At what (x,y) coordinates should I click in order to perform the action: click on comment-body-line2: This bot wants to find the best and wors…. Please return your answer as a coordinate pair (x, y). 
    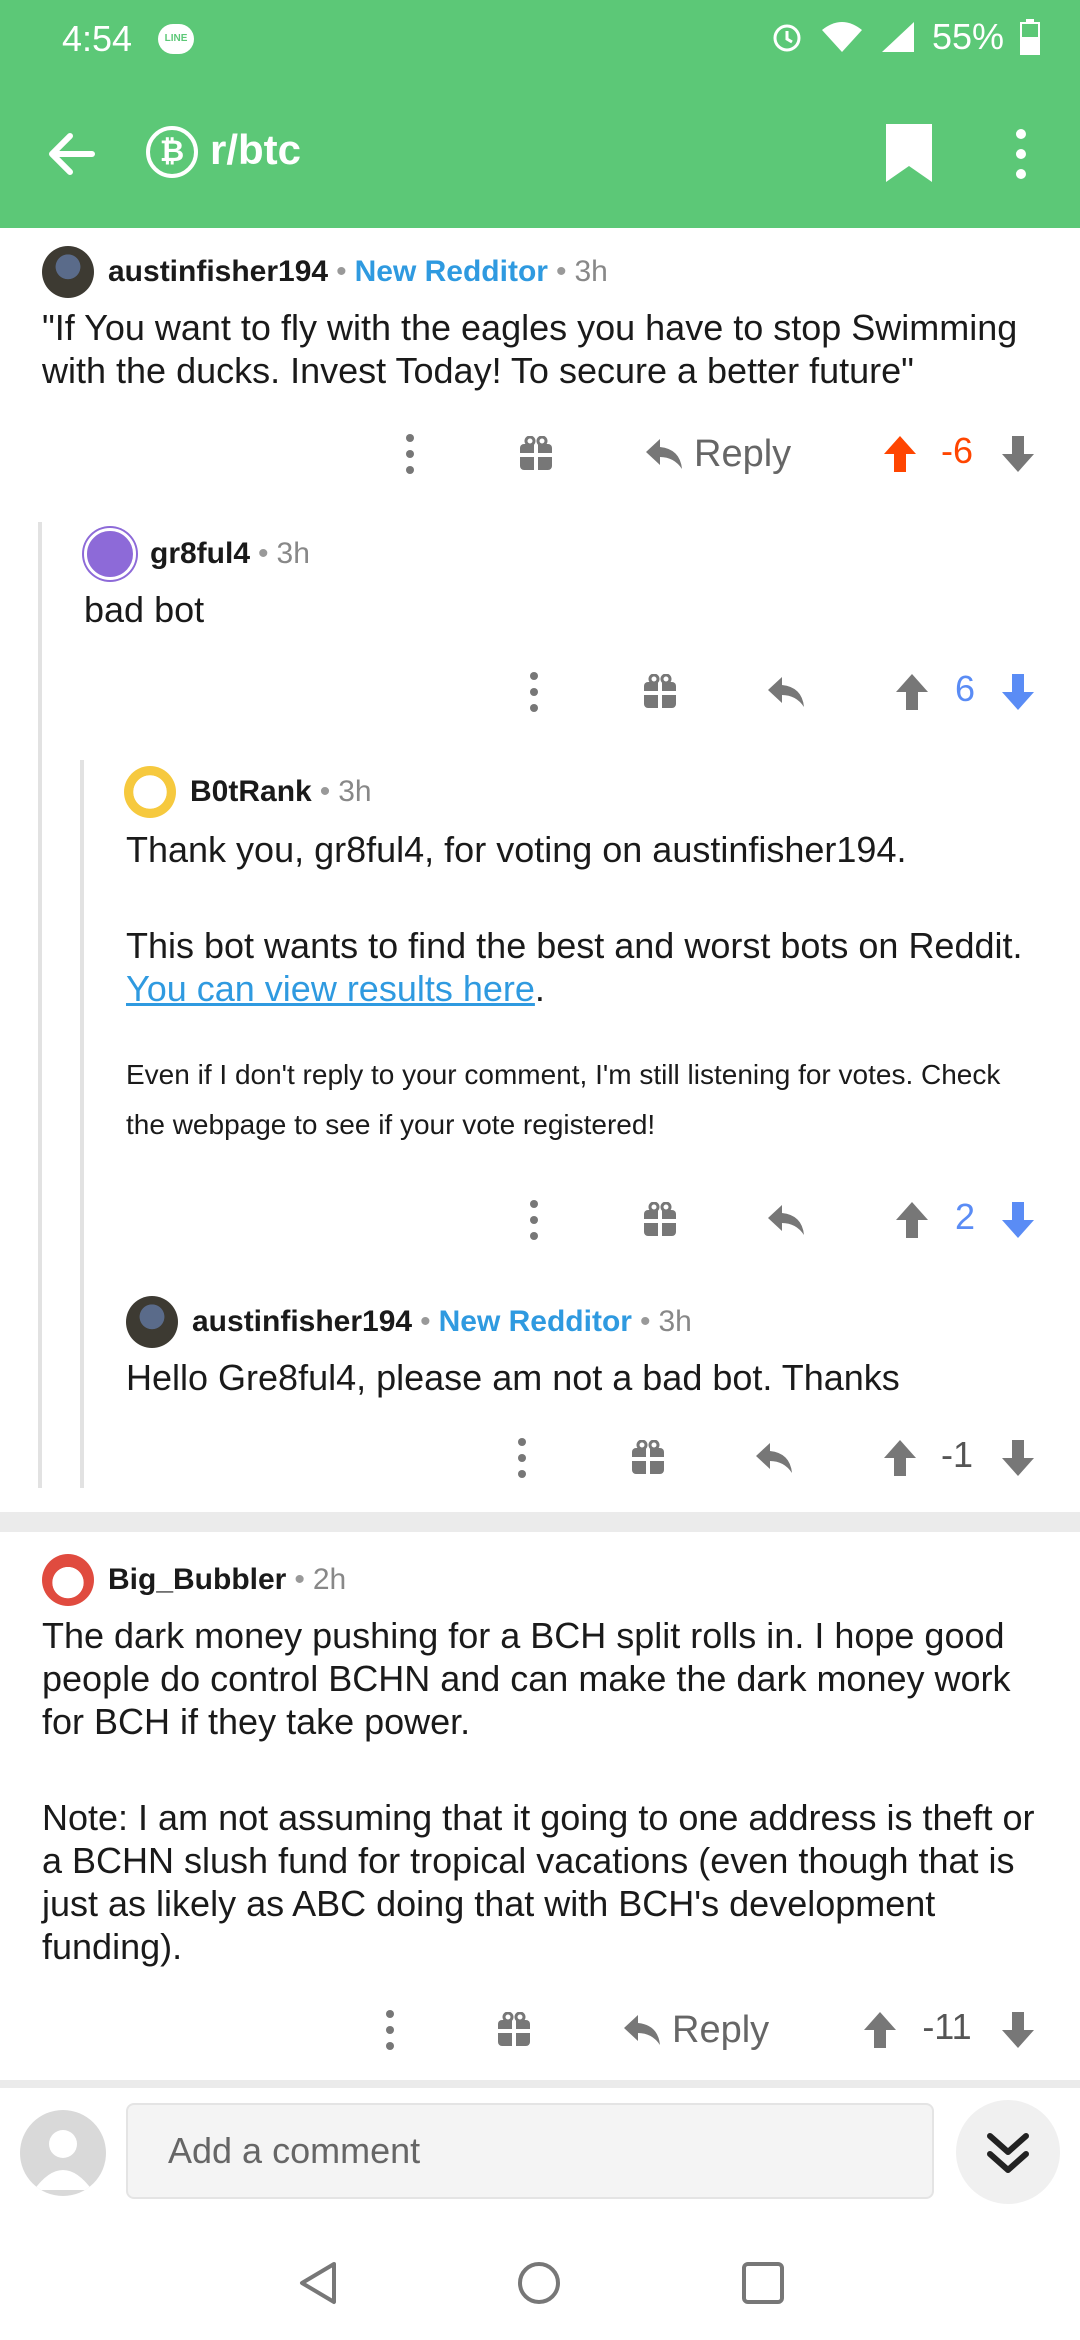
    Looking at the image, I should click on (596, 967).